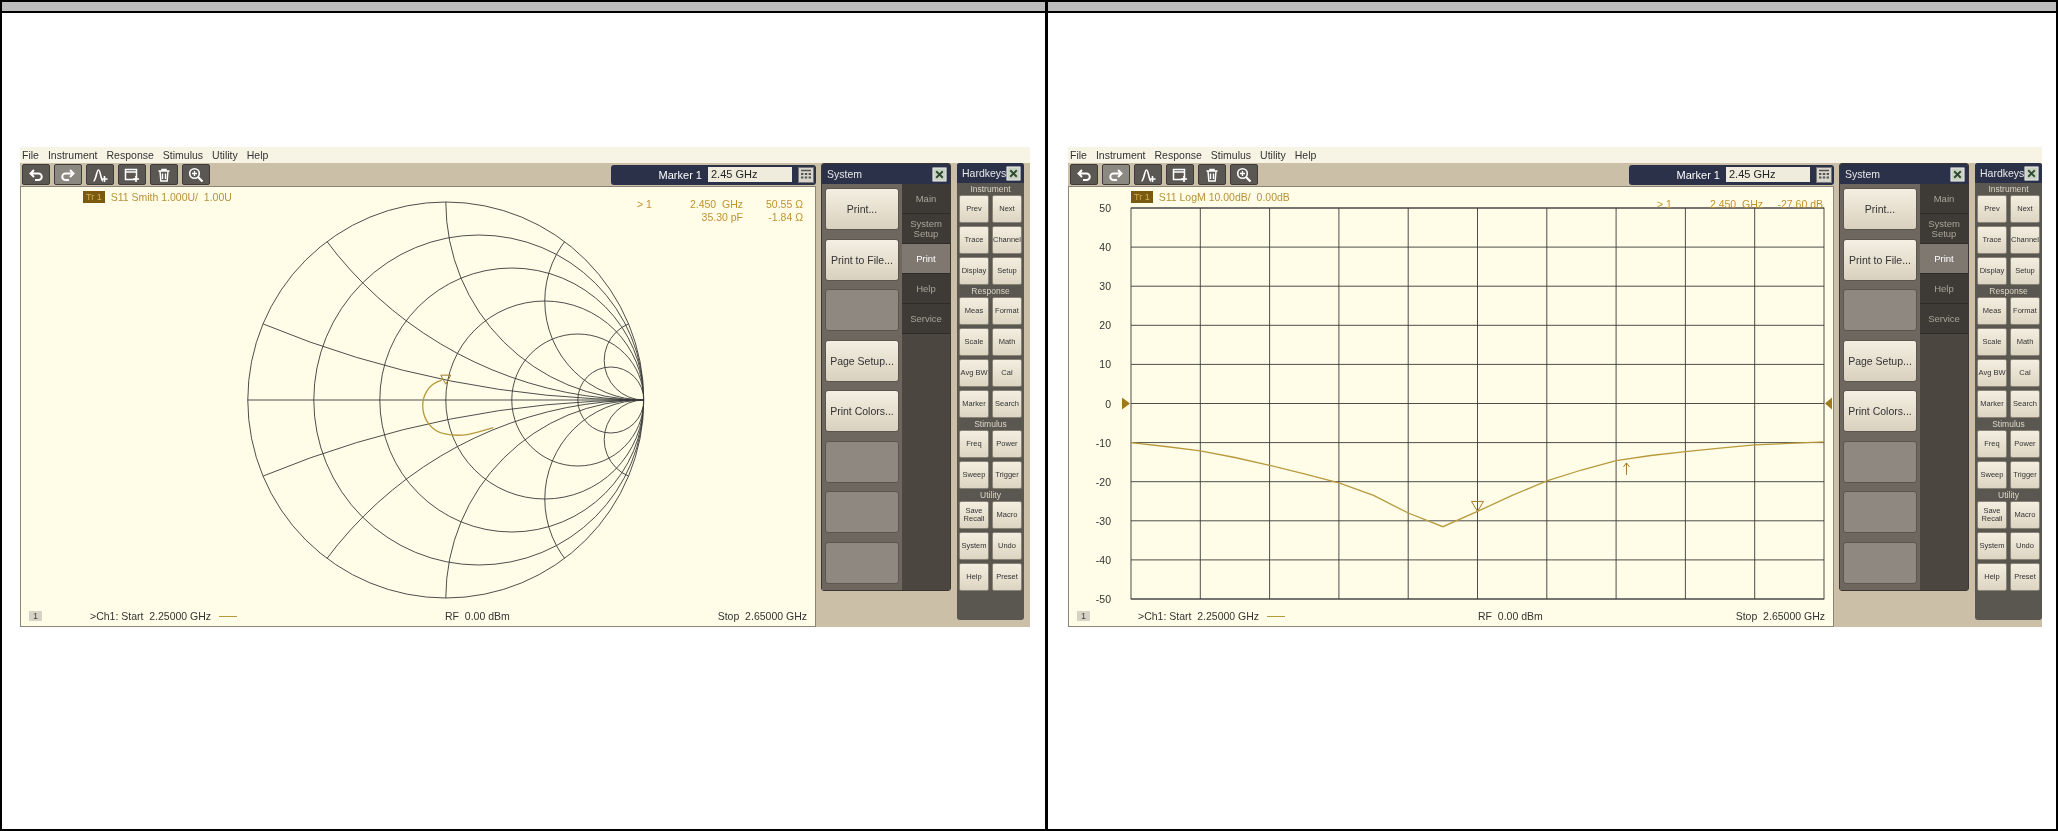 This screenshot has width=2058, height=831. Describe the element at coordinates (1105, 364) in the screenshot. I see `axis-tick-label: 10` at that location.